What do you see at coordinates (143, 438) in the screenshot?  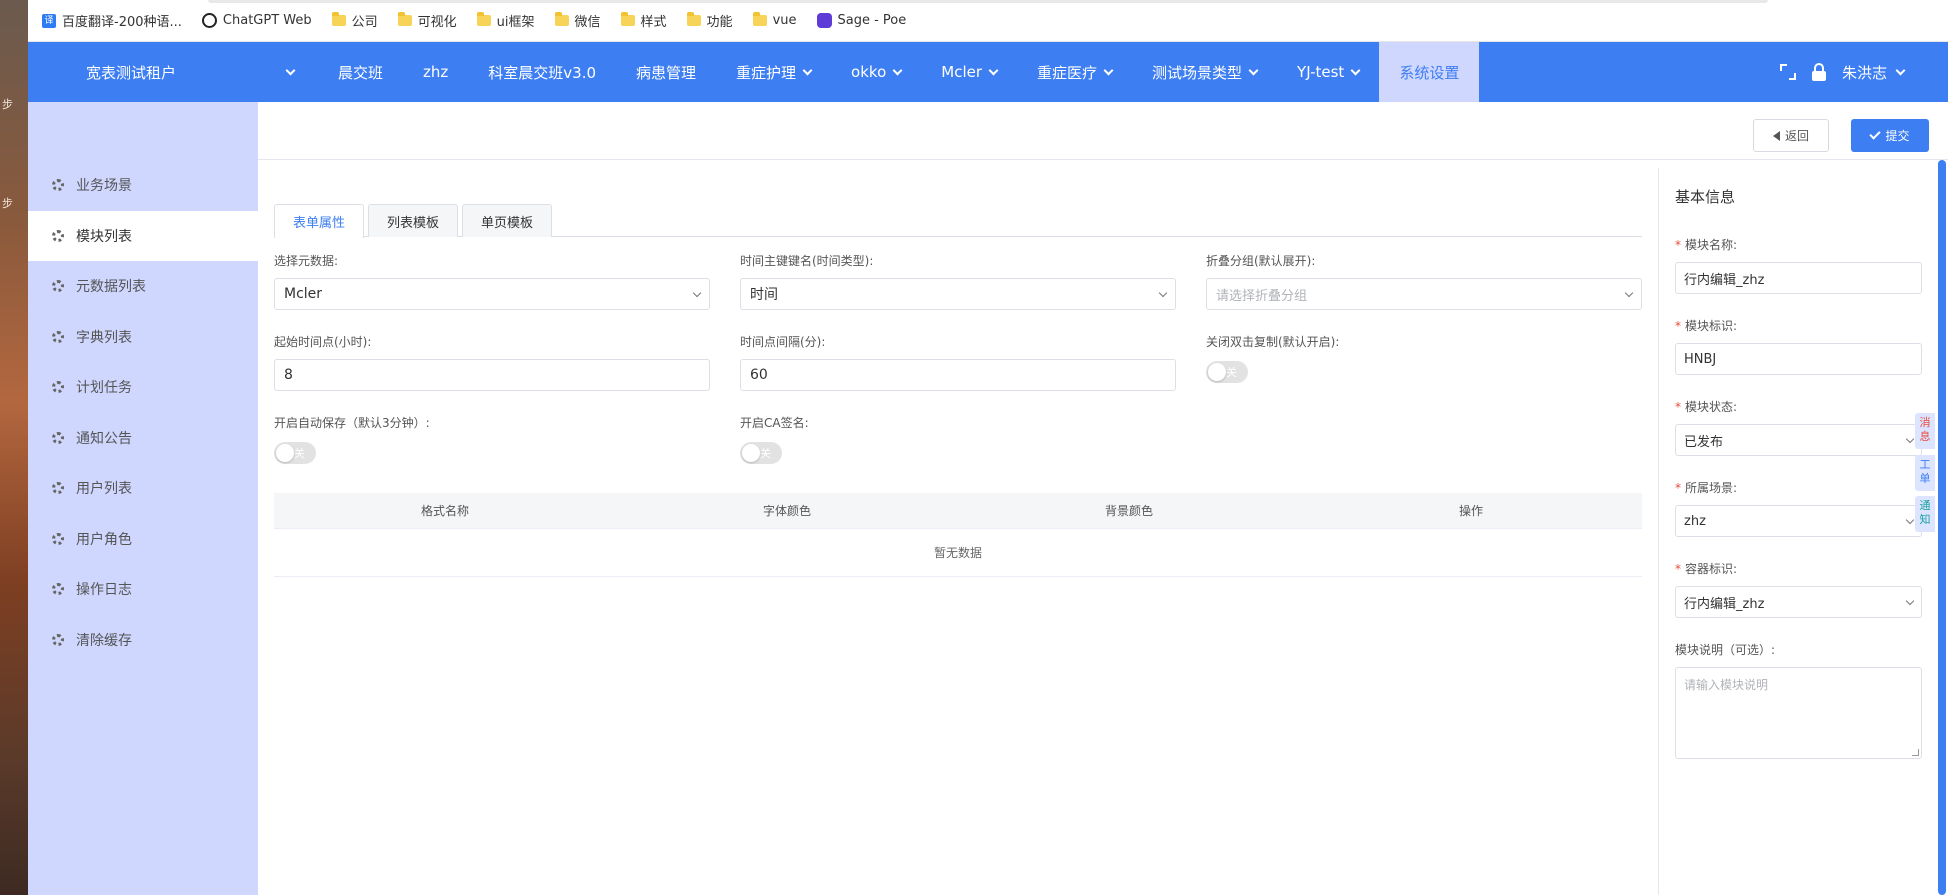 I see `sidebar-item-announcements: 通知公告` at bounding box center [143, 438].